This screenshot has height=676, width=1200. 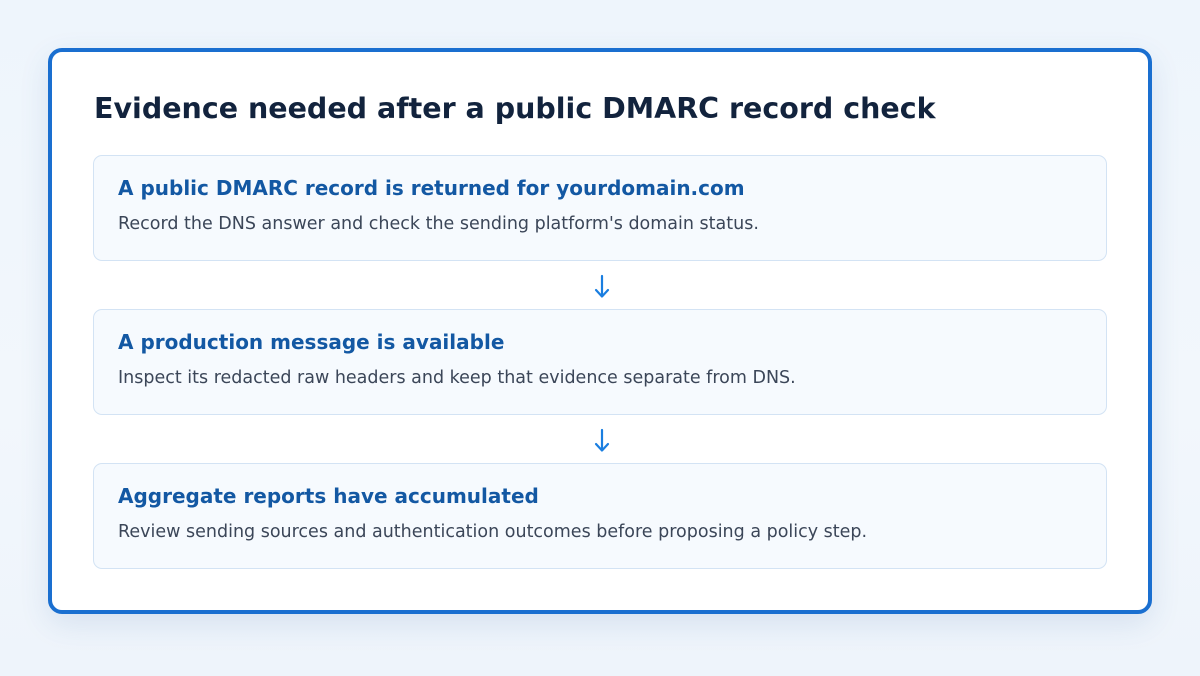 What do you see at coordinates (311, 342) in the screenshot?
I see `step-title: A production message is available` at bounding box center [311, 342].